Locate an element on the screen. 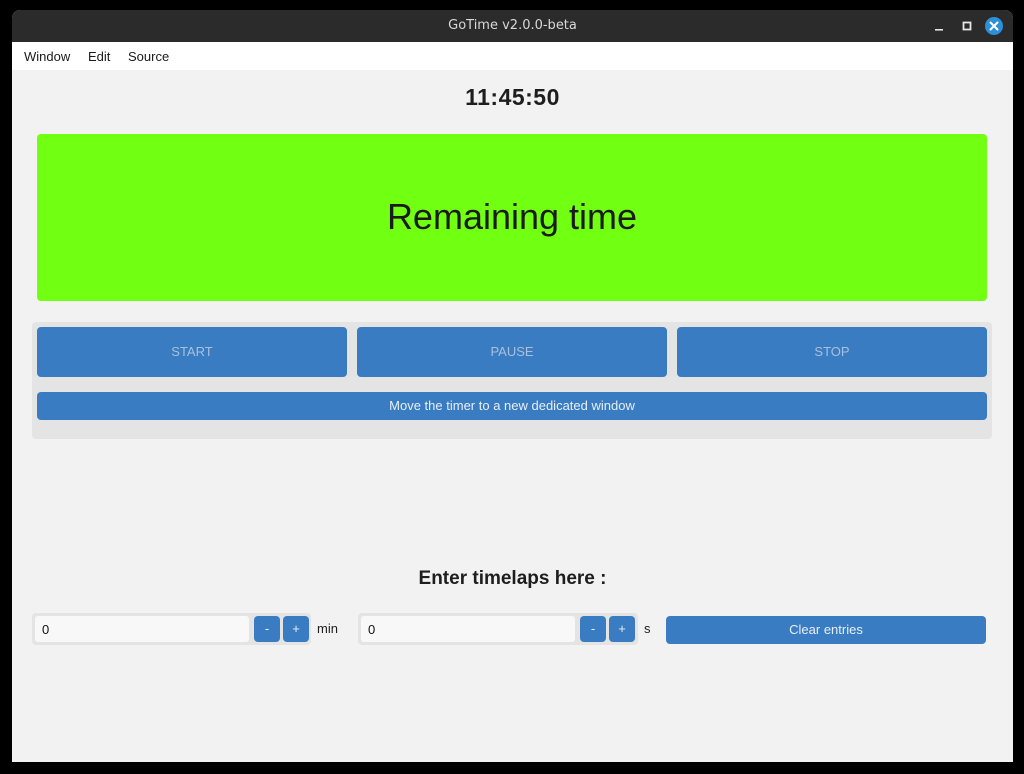 The height and width of the screenshot is (774, 1024). menu-edit: Edit is located at coordinates (99, 56).